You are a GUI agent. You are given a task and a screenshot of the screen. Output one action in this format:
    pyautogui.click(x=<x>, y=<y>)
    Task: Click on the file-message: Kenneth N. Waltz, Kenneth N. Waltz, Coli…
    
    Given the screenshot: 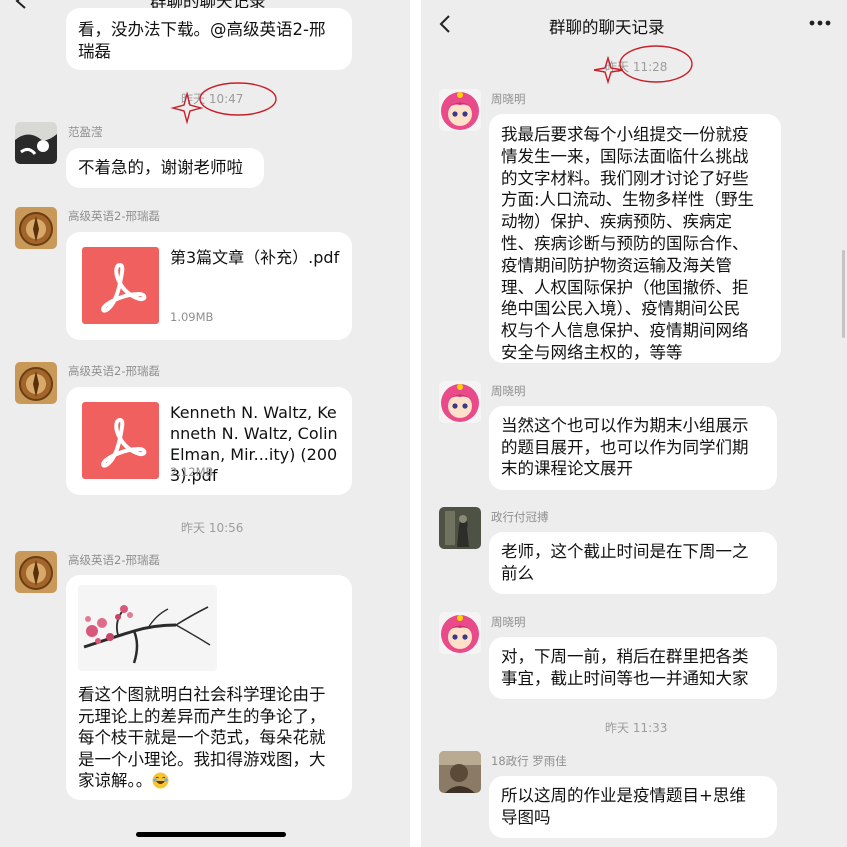 What is the action you would take?
    pyautogui.click(x=209, y=441)
    